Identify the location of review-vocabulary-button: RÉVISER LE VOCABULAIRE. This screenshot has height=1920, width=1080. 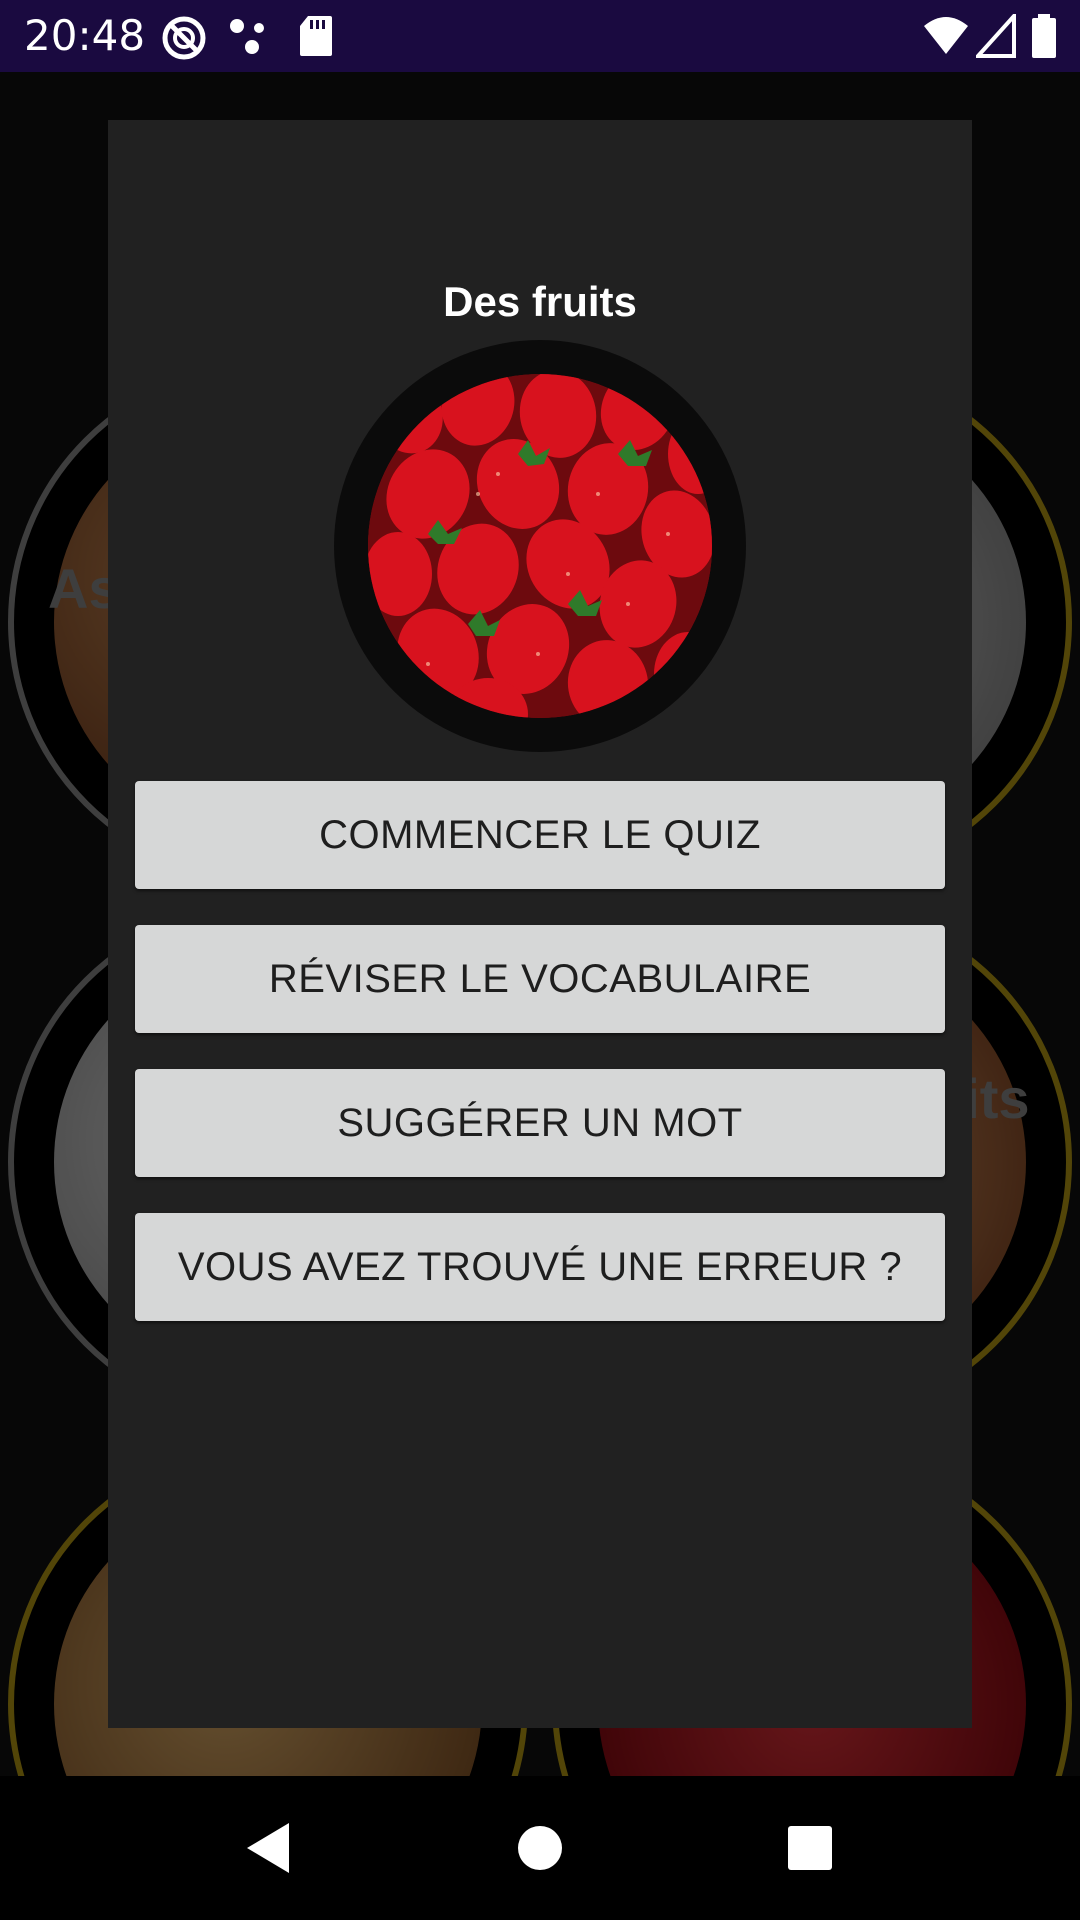
(540, 979).